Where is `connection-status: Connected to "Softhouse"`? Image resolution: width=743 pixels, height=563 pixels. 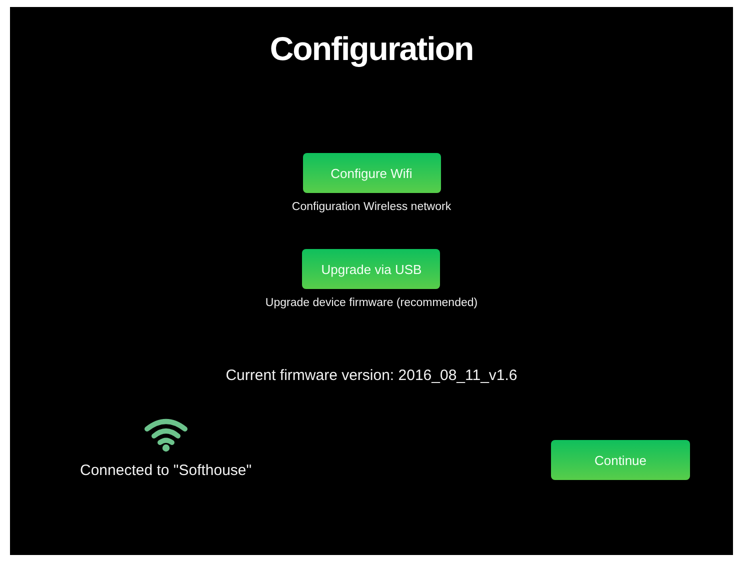
connection-status: Connected to "Softhouse" is located at coordinates (166, 470).